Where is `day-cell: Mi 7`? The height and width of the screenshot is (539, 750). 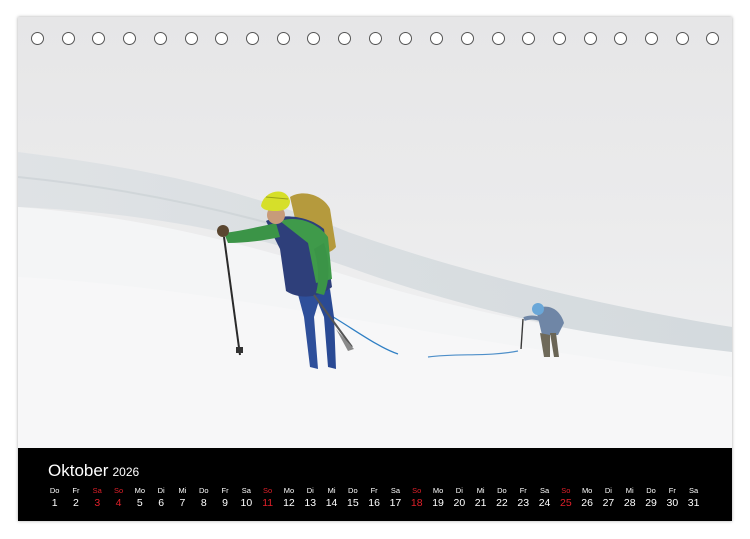 day-cell: Mi 7 is located at coordinates (182, 498).